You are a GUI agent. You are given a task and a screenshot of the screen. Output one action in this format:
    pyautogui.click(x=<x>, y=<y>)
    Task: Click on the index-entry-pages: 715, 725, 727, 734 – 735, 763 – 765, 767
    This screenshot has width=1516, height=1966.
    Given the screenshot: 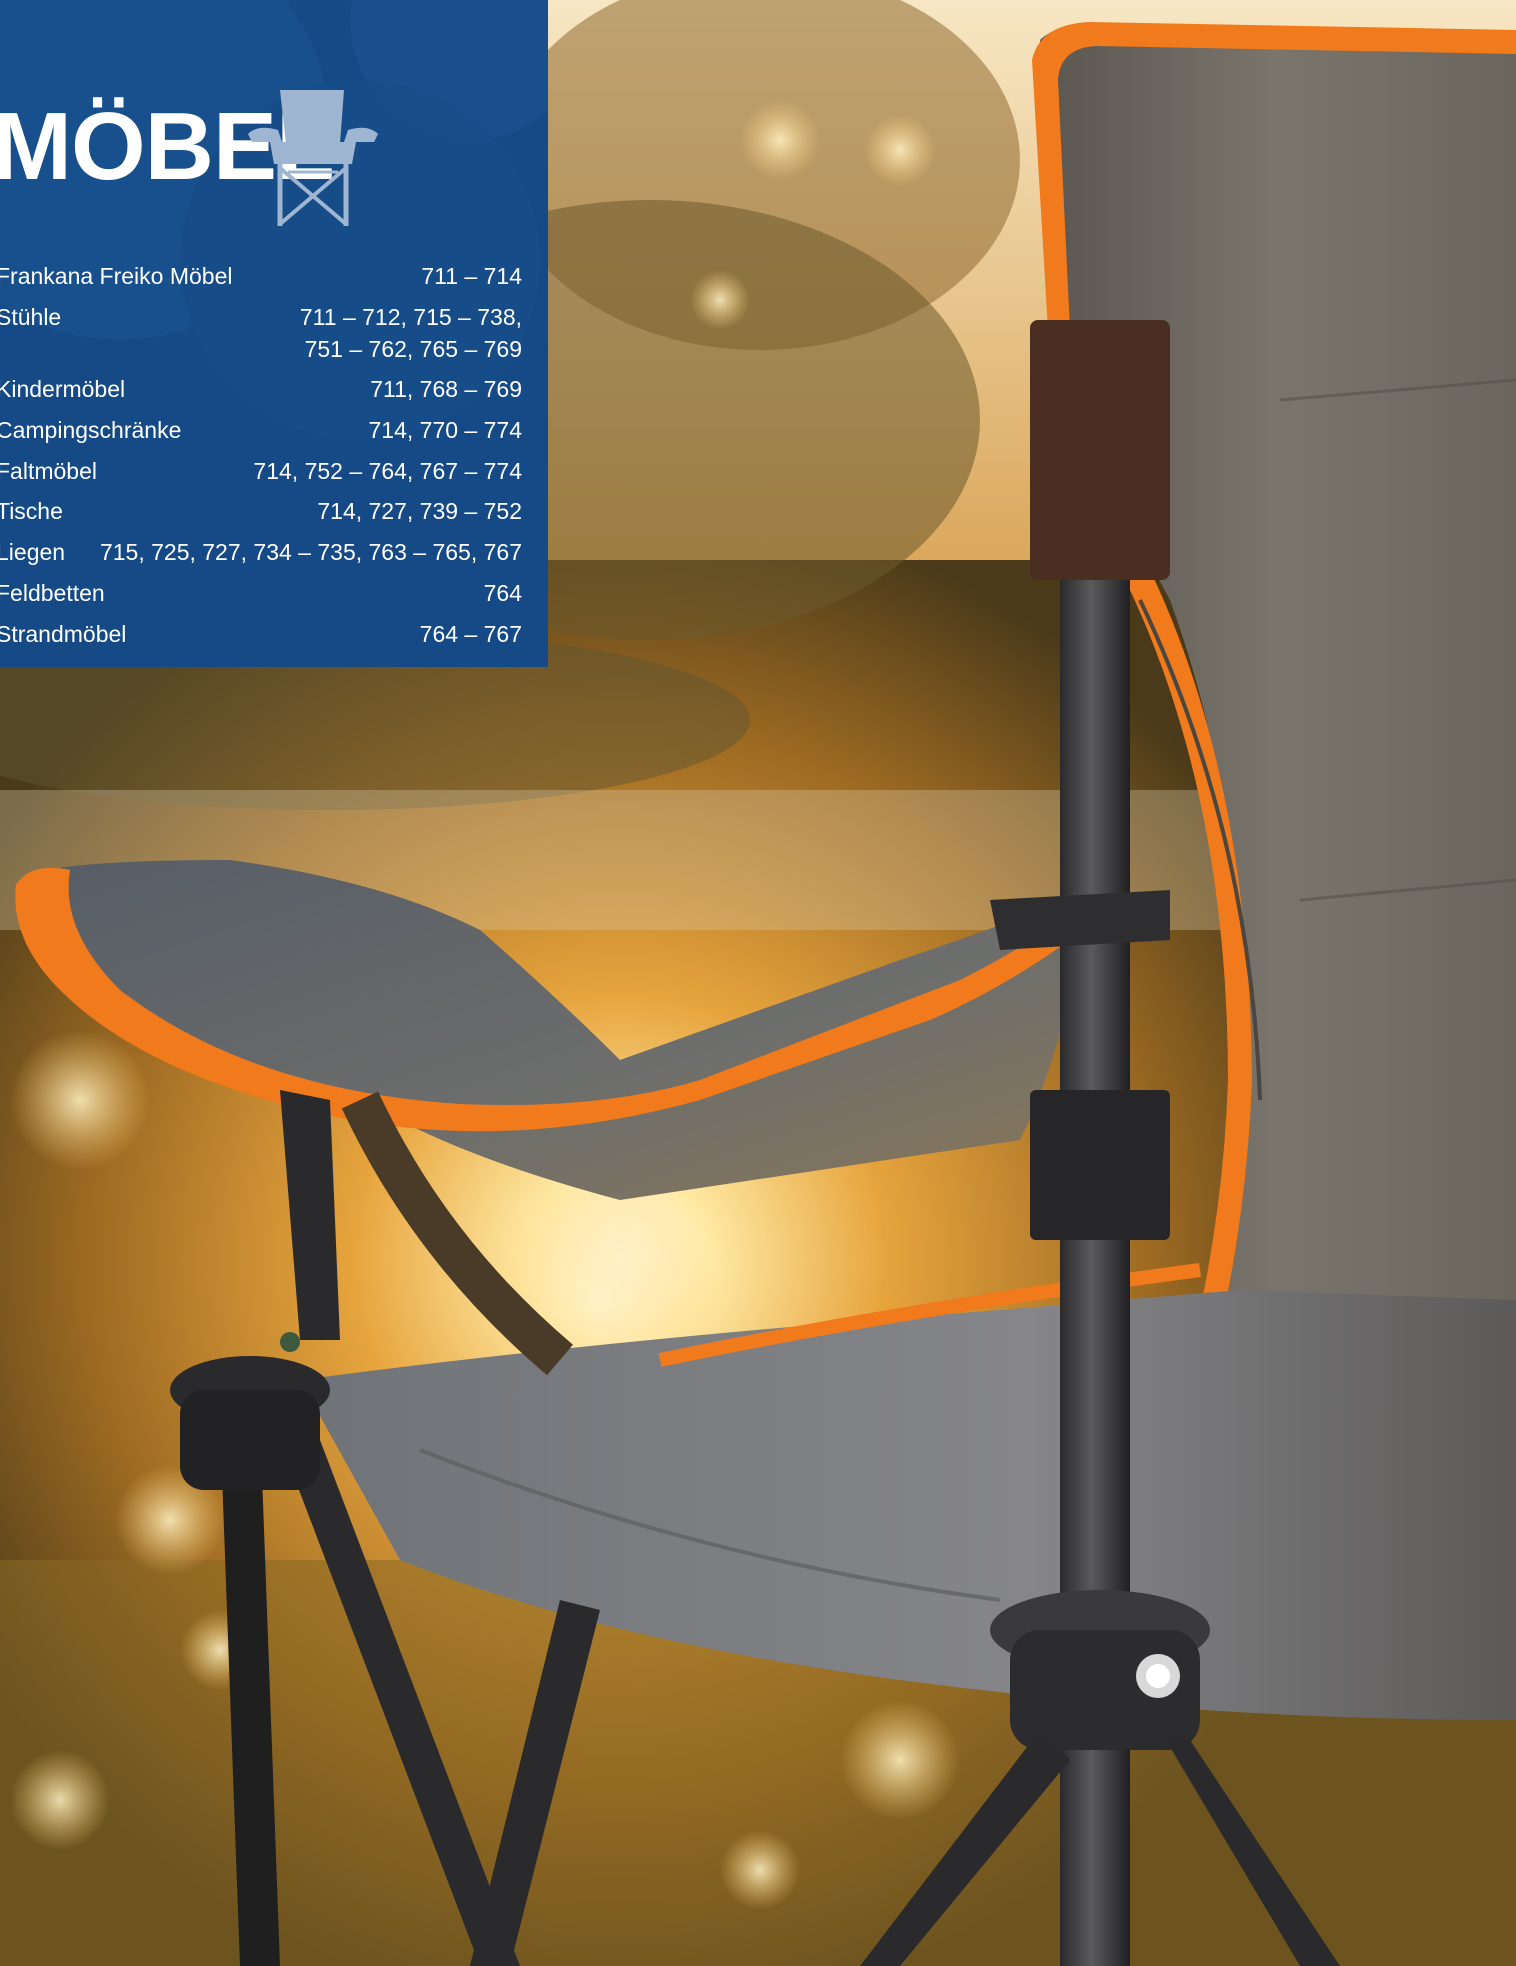 What is the action you would take?
    pyautogui.click(x=310, y=552)
    